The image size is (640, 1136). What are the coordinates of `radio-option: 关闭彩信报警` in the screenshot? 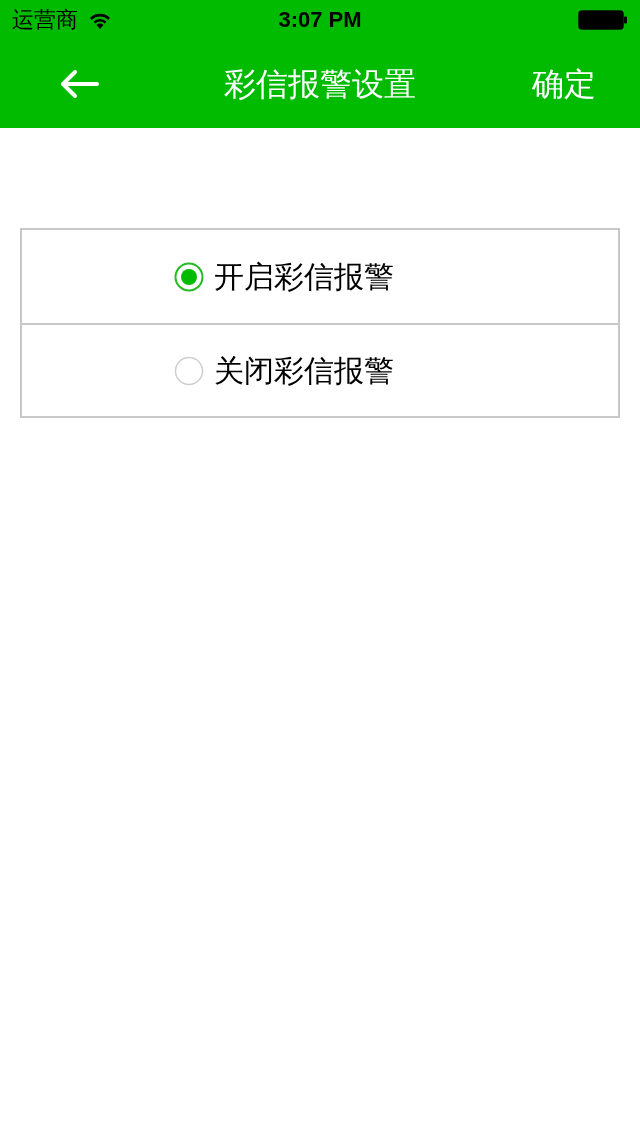 It's located at (320, 369).